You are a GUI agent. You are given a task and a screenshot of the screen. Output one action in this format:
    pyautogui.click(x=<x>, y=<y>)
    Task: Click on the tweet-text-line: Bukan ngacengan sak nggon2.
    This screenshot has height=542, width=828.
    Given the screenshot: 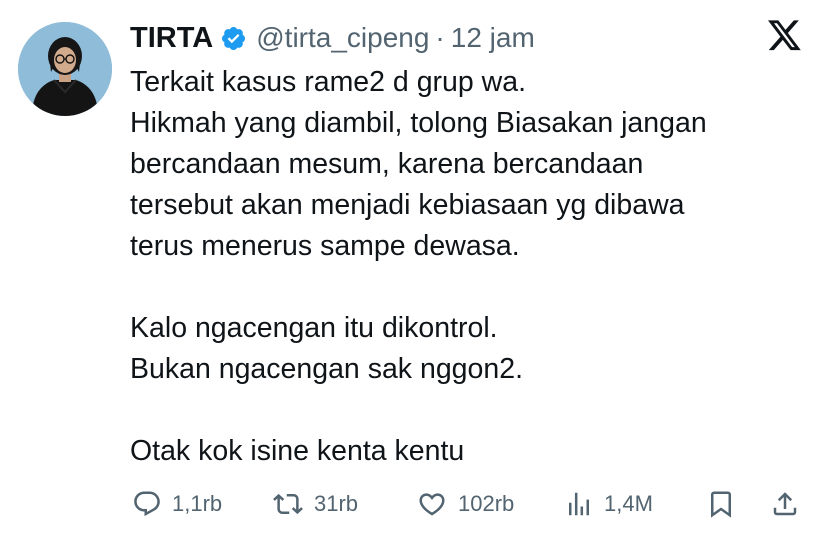 What is the action you would take?
    pyautogui.click(x=326, y=369)
    